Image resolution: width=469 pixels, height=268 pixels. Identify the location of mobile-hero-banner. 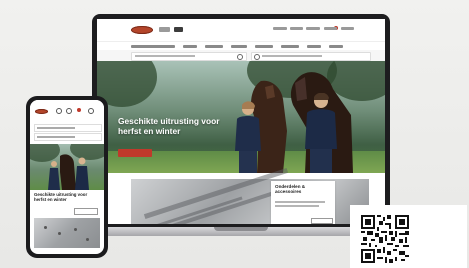
(67, 167).